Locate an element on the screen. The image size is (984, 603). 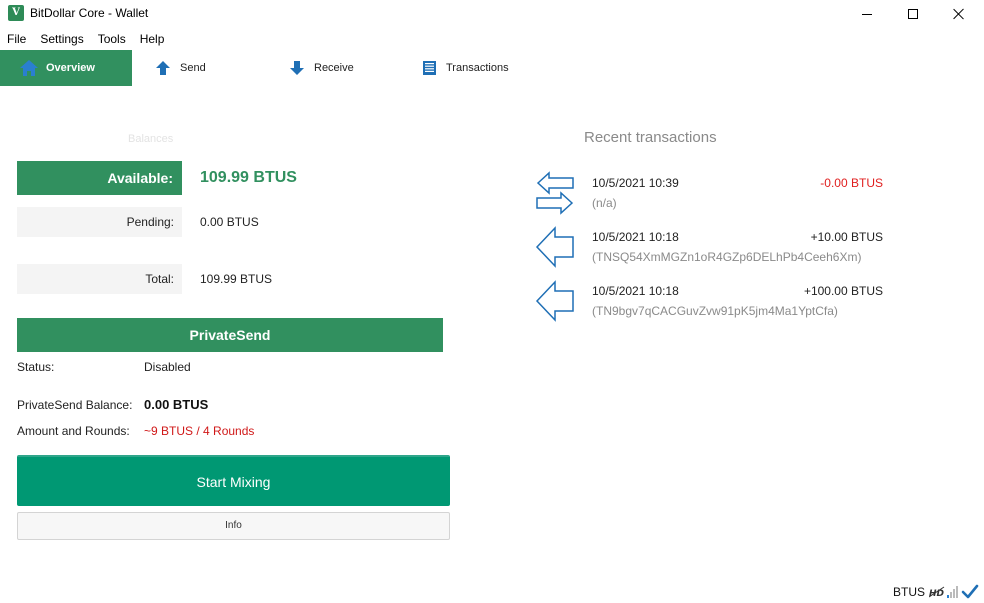
tab-overview: Overview is located at coordinates (66, 68).